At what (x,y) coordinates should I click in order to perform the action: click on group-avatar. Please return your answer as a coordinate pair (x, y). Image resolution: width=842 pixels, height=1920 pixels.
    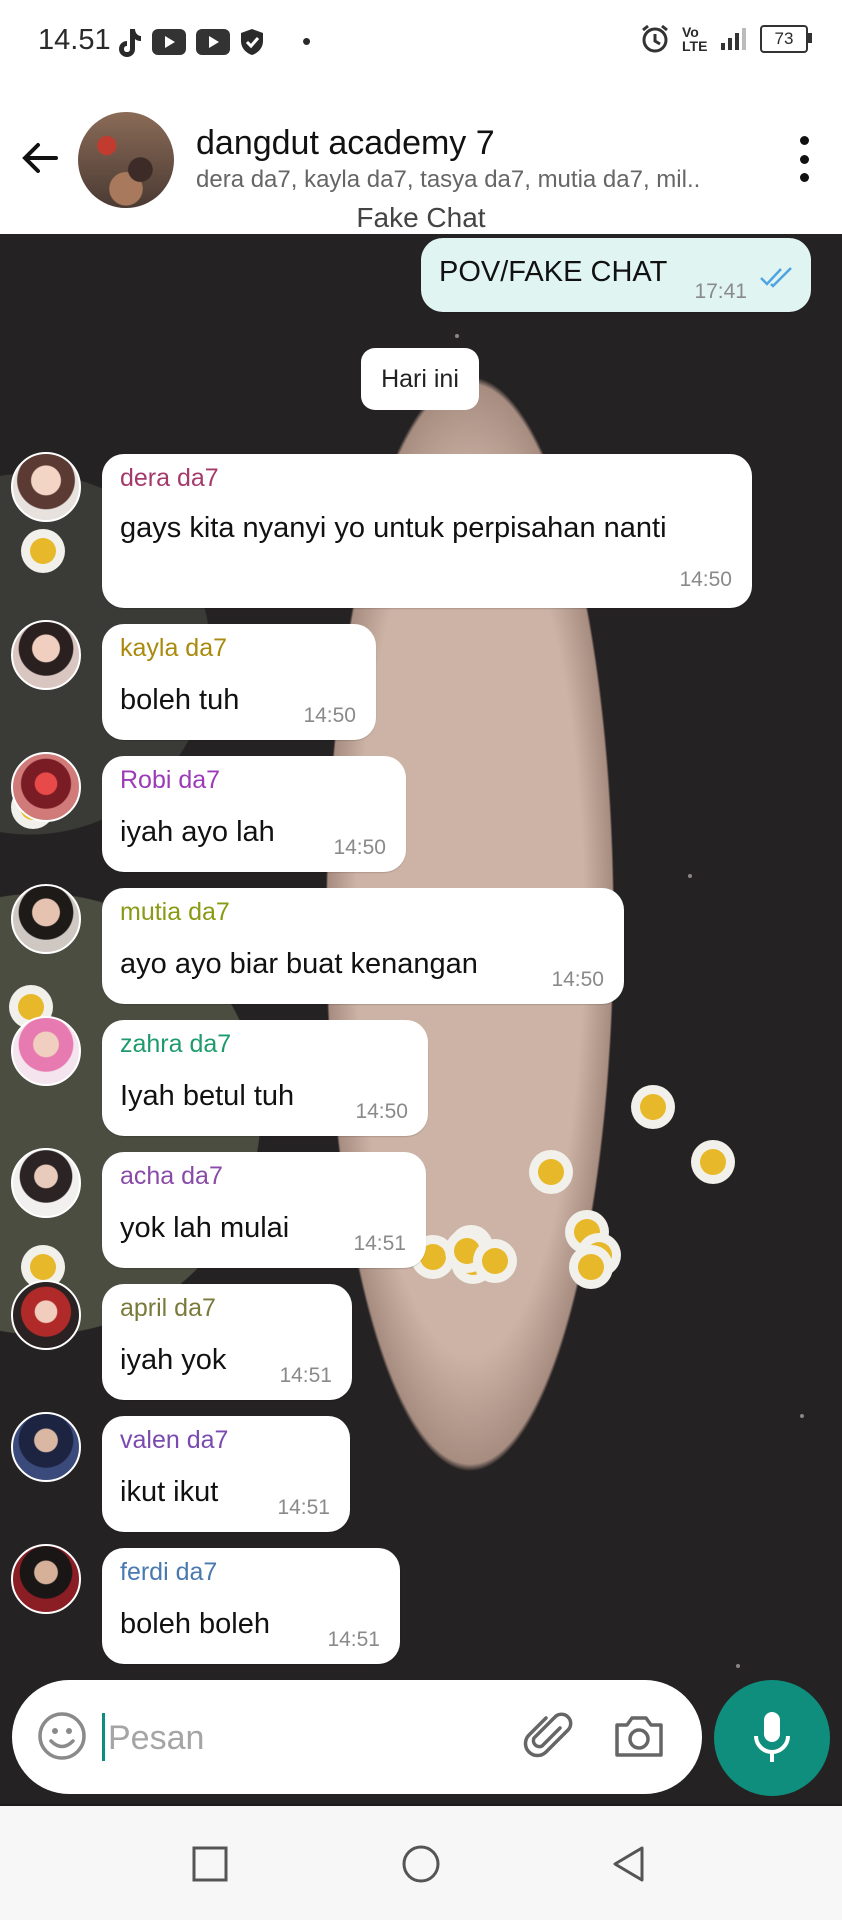
    Looking at the image, I should click on (126, 160).